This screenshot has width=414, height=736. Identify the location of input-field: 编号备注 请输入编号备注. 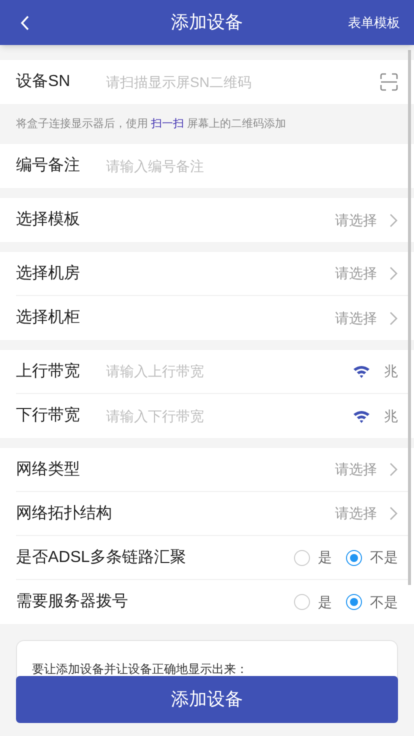
(207, 166).